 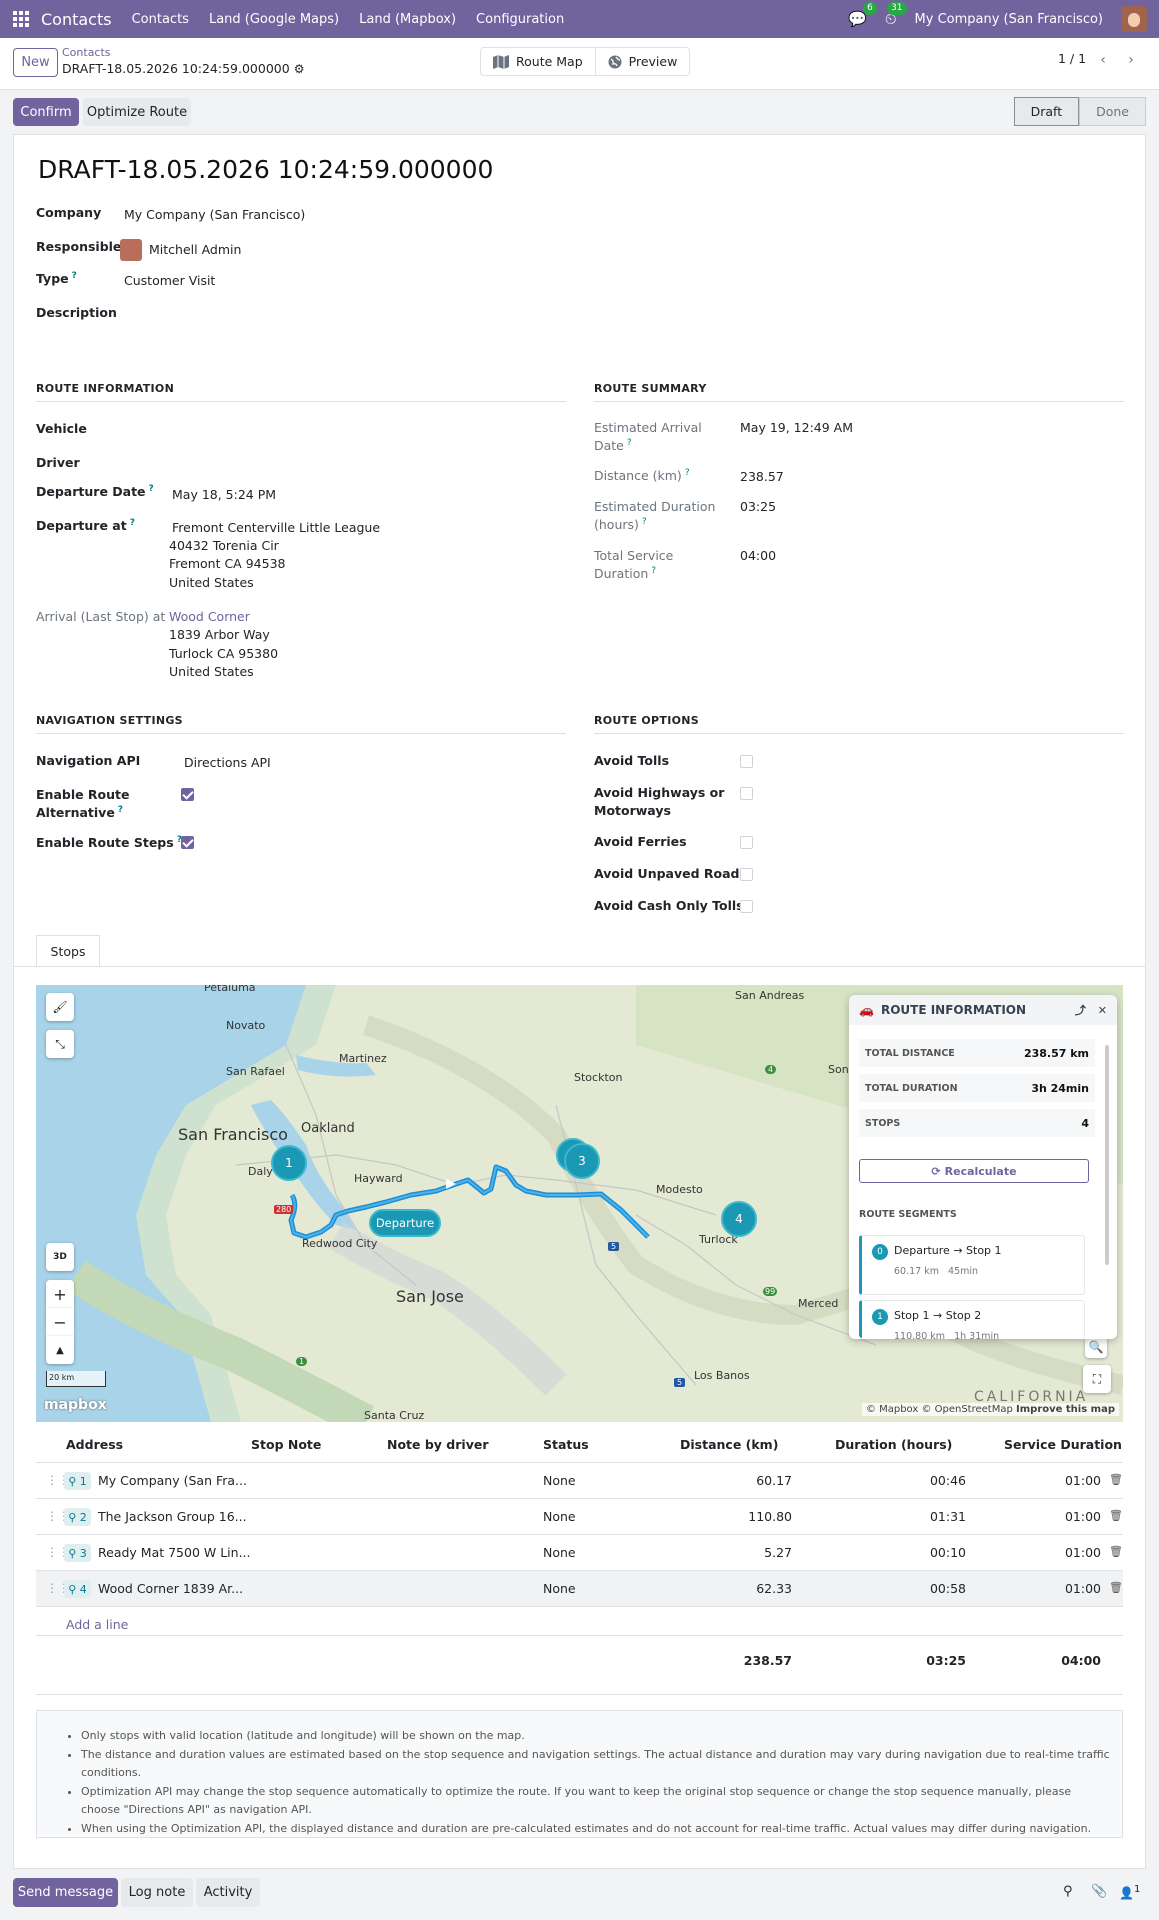 What do you see at coordinates (582, 1161) in the screenshot?
I see `stop-marker-3: 3` at bounding box center [582, 1161].